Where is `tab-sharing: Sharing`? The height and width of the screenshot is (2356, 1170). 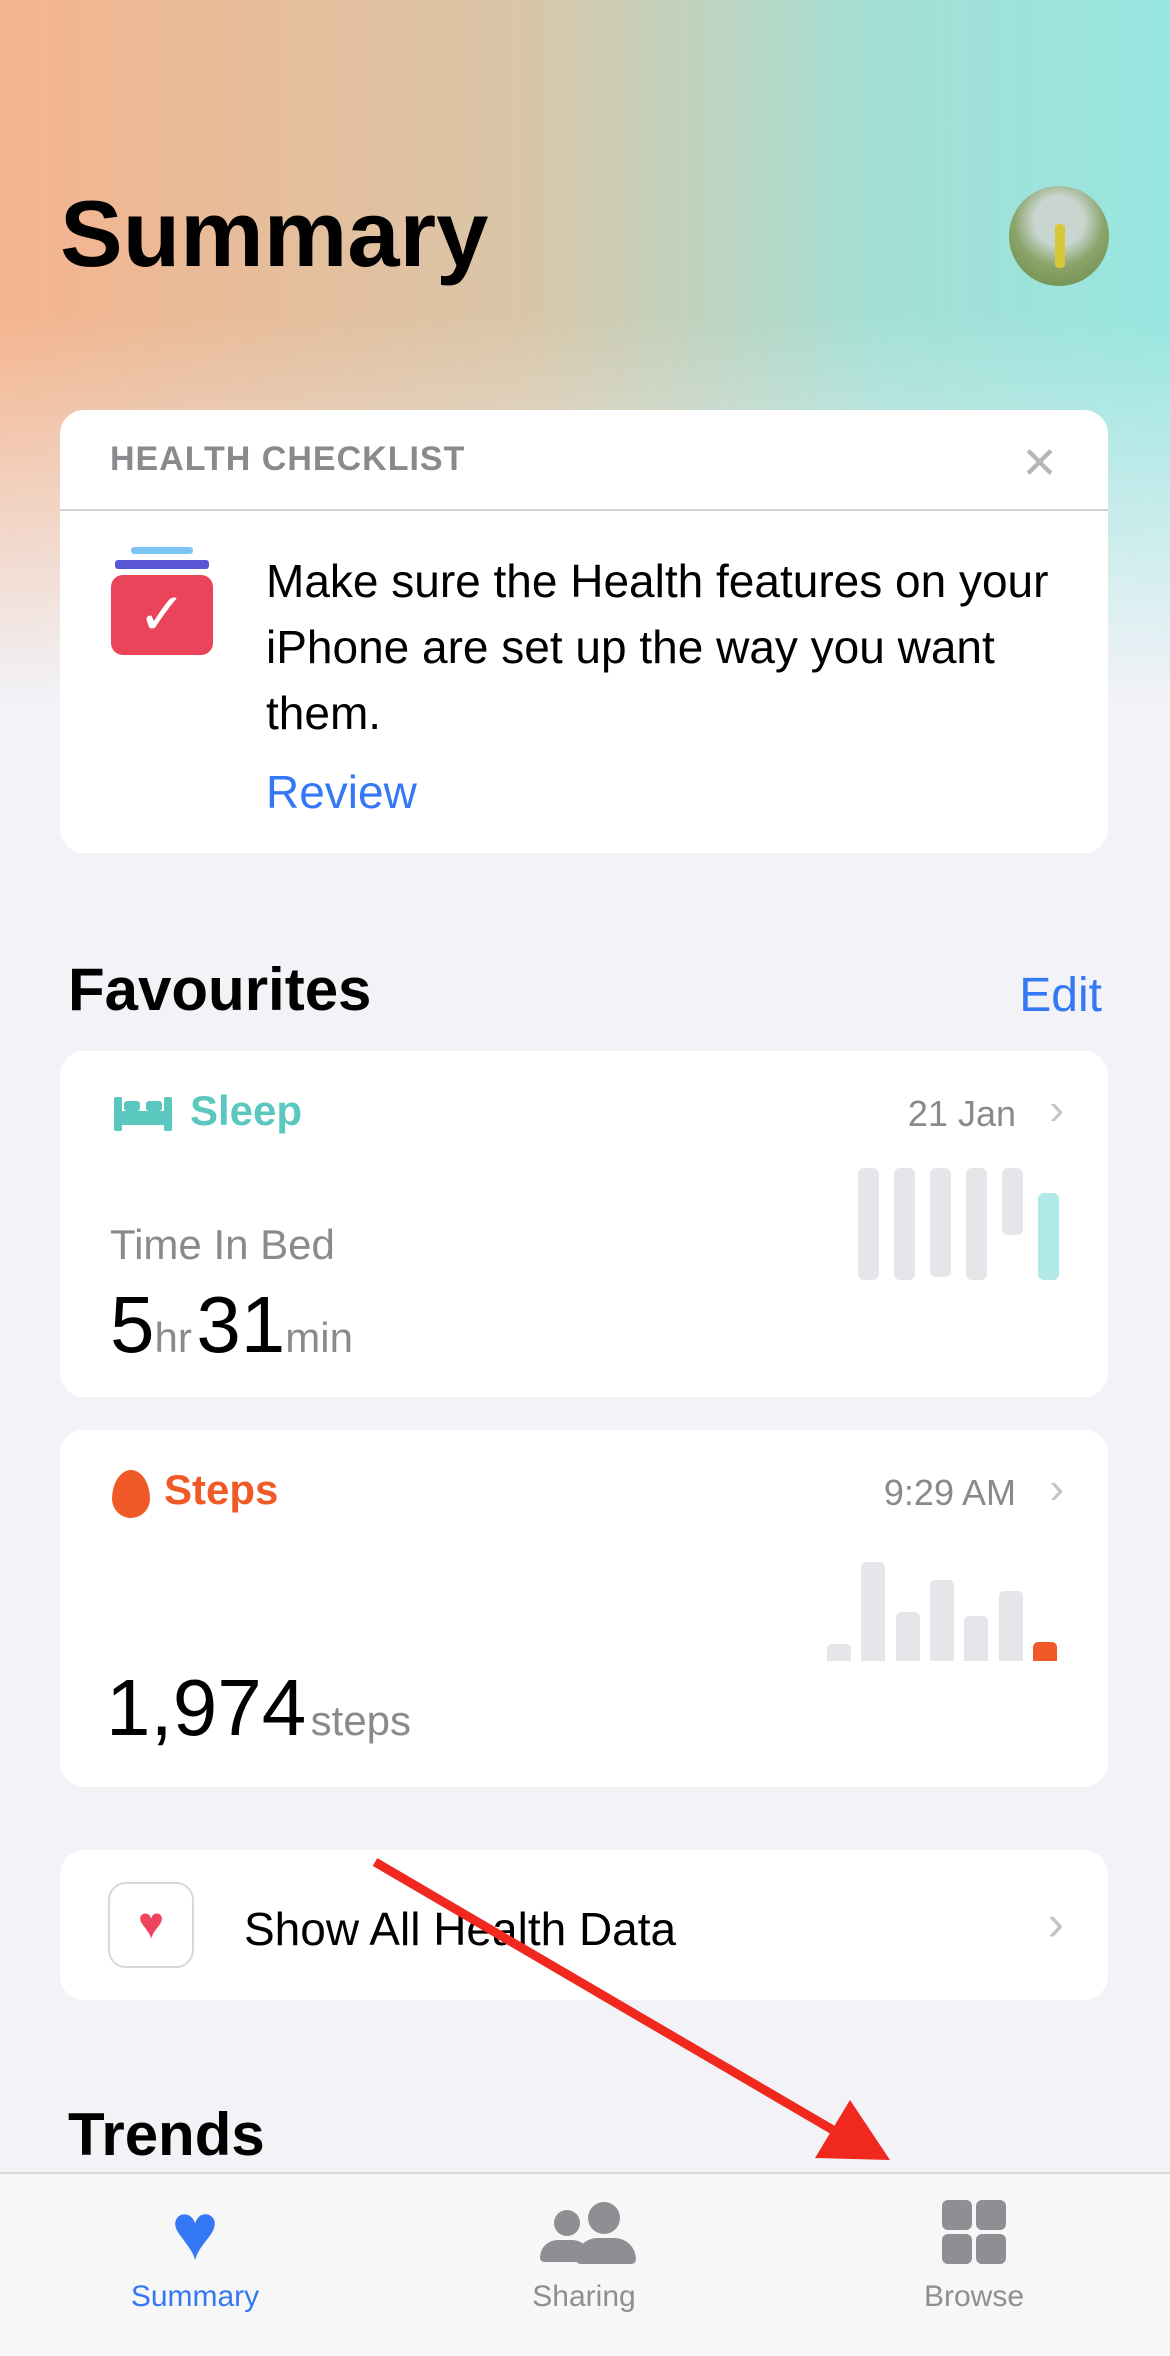 tab-sharing: Sharing is located at coordinates (584, 2254).